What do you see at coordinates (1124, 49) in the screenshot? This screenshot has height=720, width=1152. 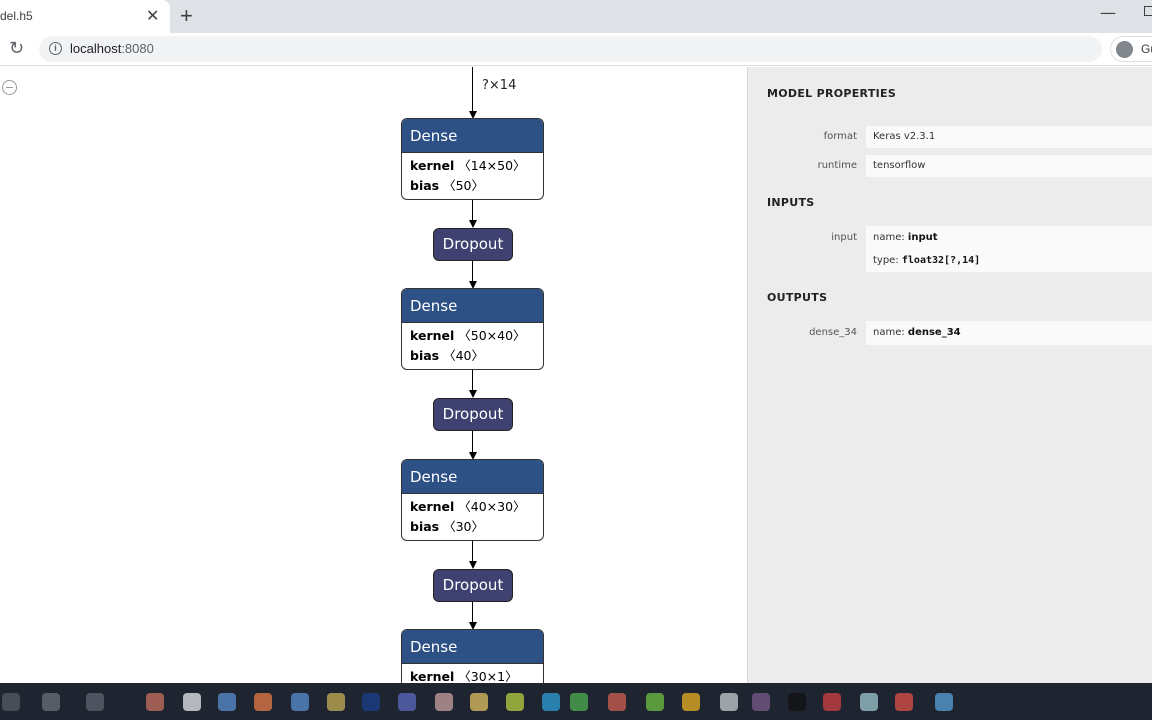 I see `avatar-icon` at bounding box center [1124, 49].